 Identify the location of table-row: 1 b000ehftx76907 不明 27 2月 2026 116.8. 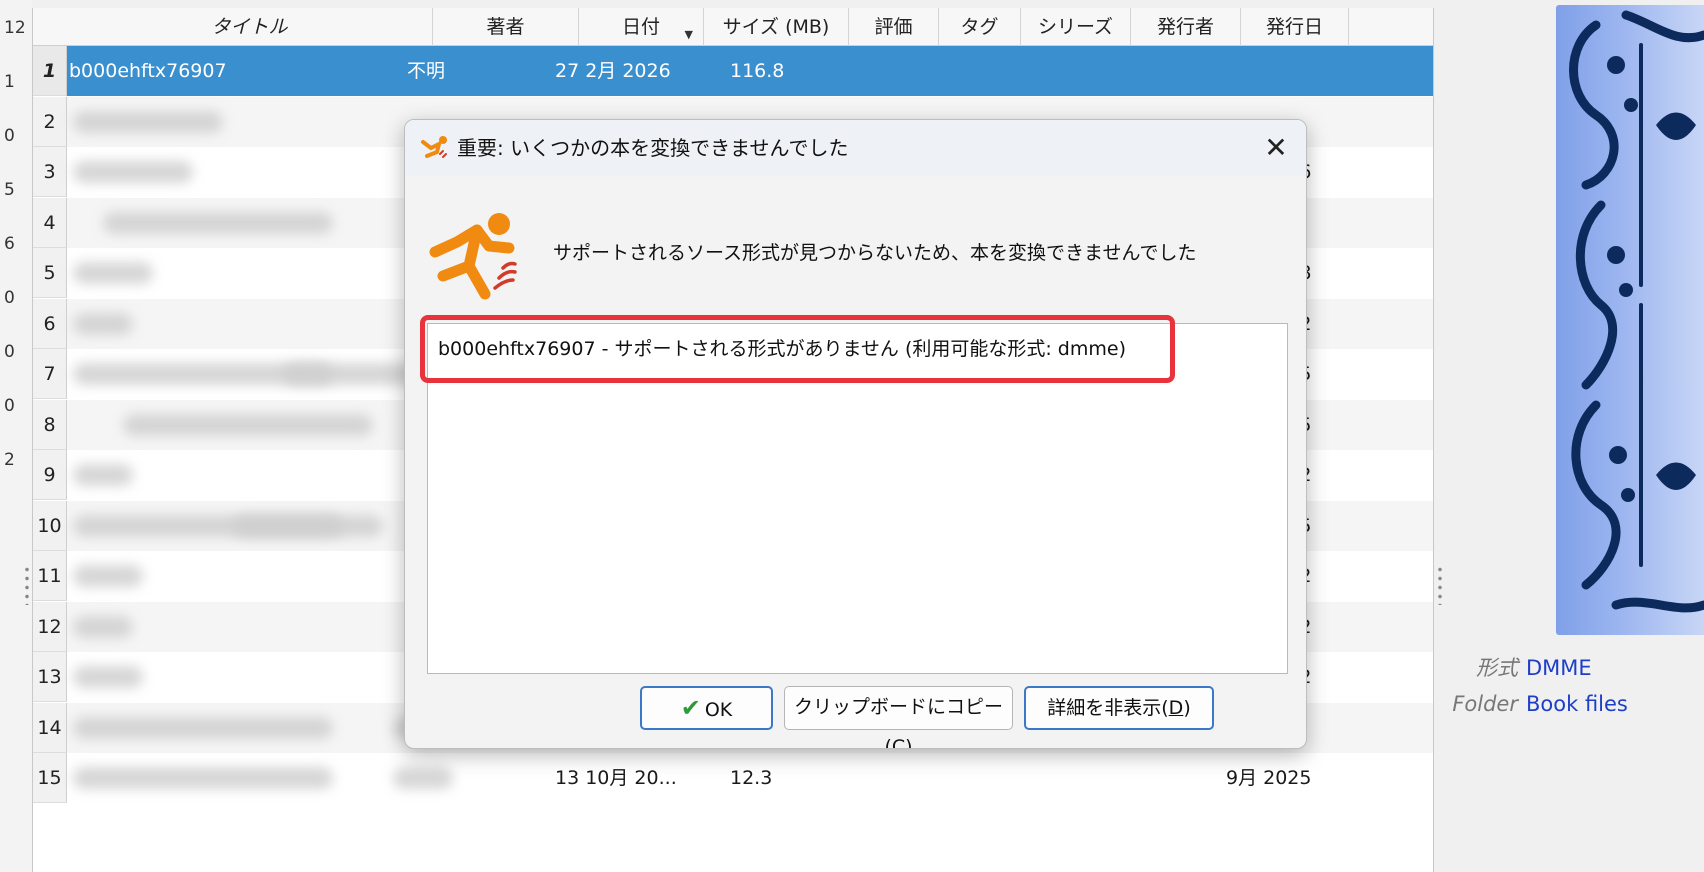
(733, 71).